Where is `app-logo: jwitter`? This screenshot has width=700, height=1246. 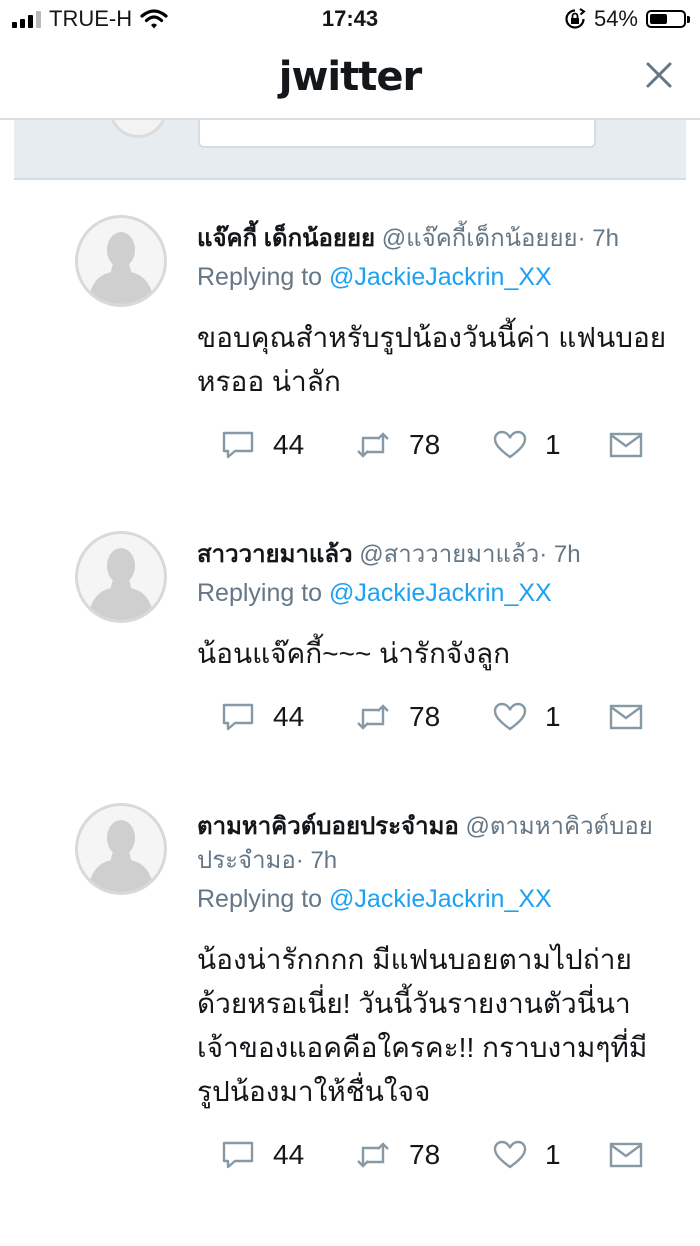 app-logo: jwitter is located at coordinates (350, 77).